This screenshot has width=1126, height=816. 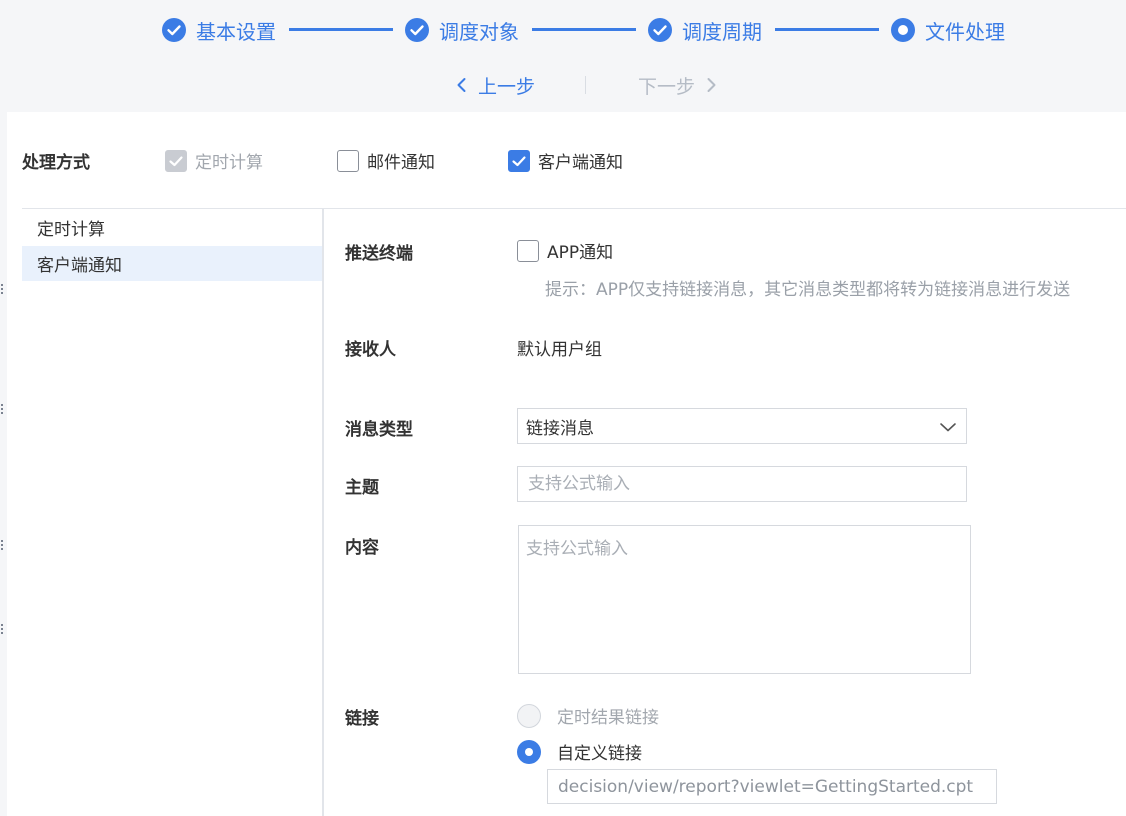 What do you see at coordinates (172, 227) in the screenshot?
I see `sidebar-item-scheduled-calc: 定时计算` at bounding box center [172, 227].